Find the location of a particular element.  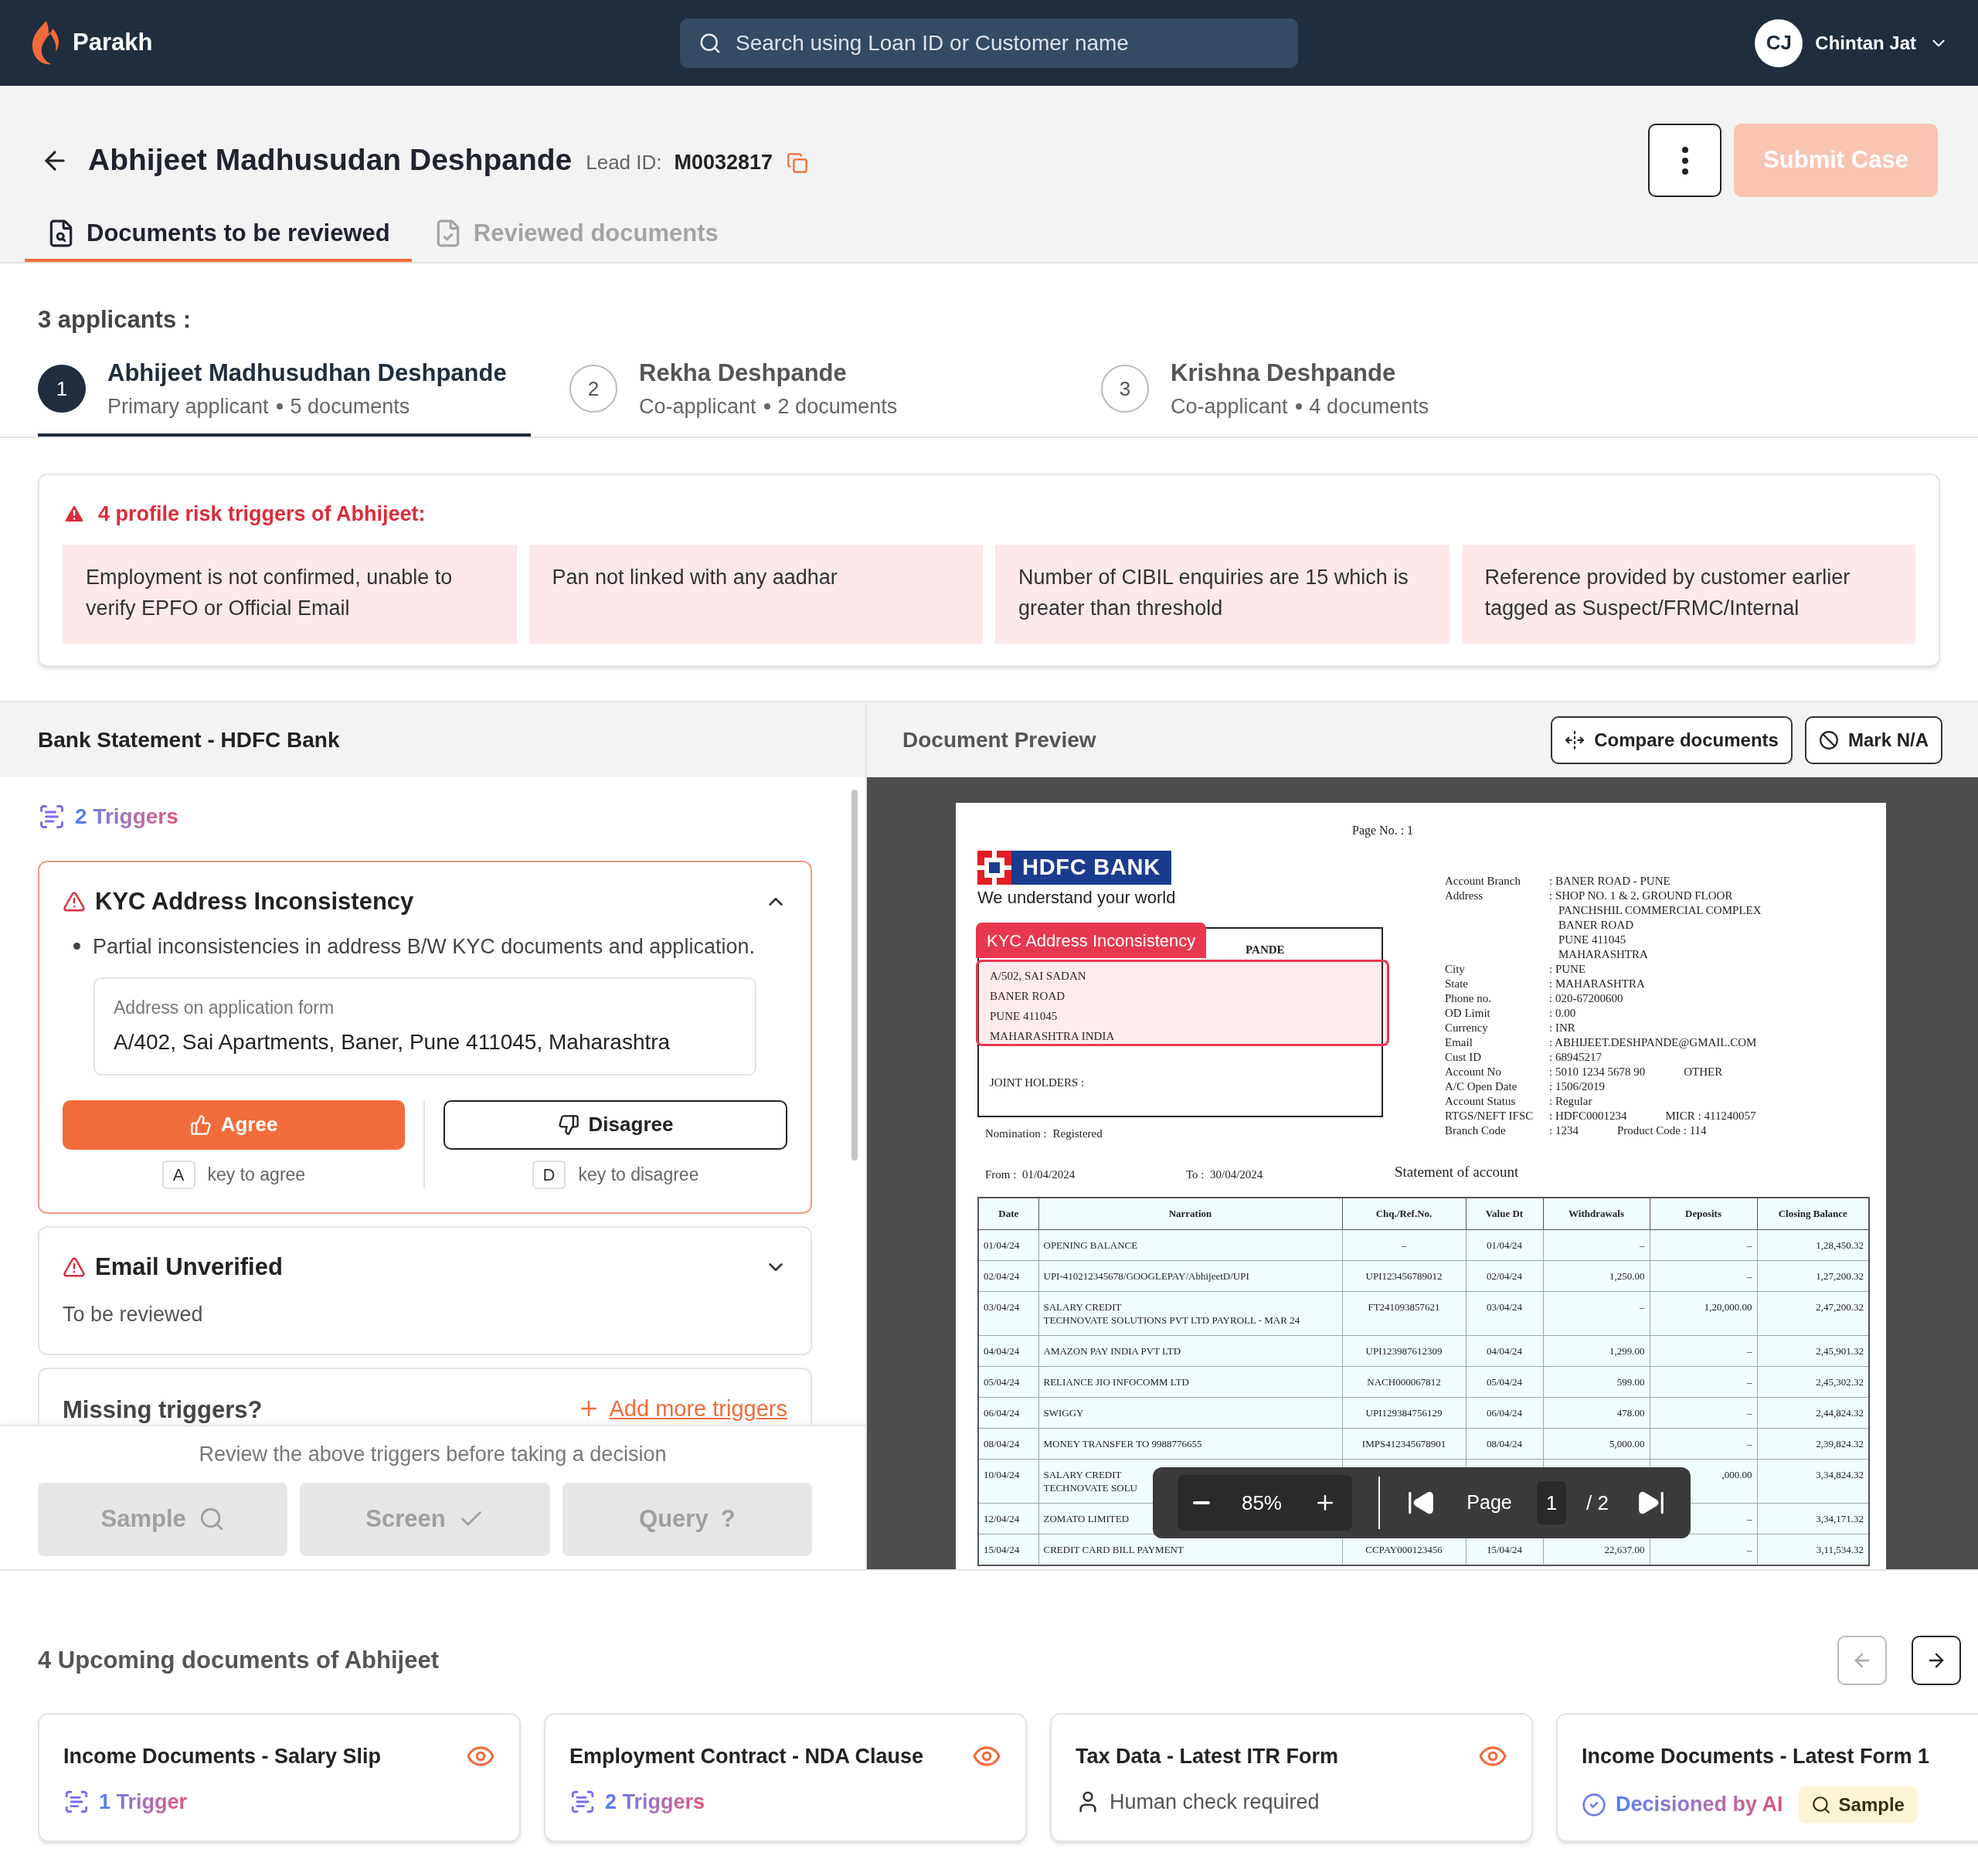

detail-value: : 0.00 is located at coordinates (1562, 1014).